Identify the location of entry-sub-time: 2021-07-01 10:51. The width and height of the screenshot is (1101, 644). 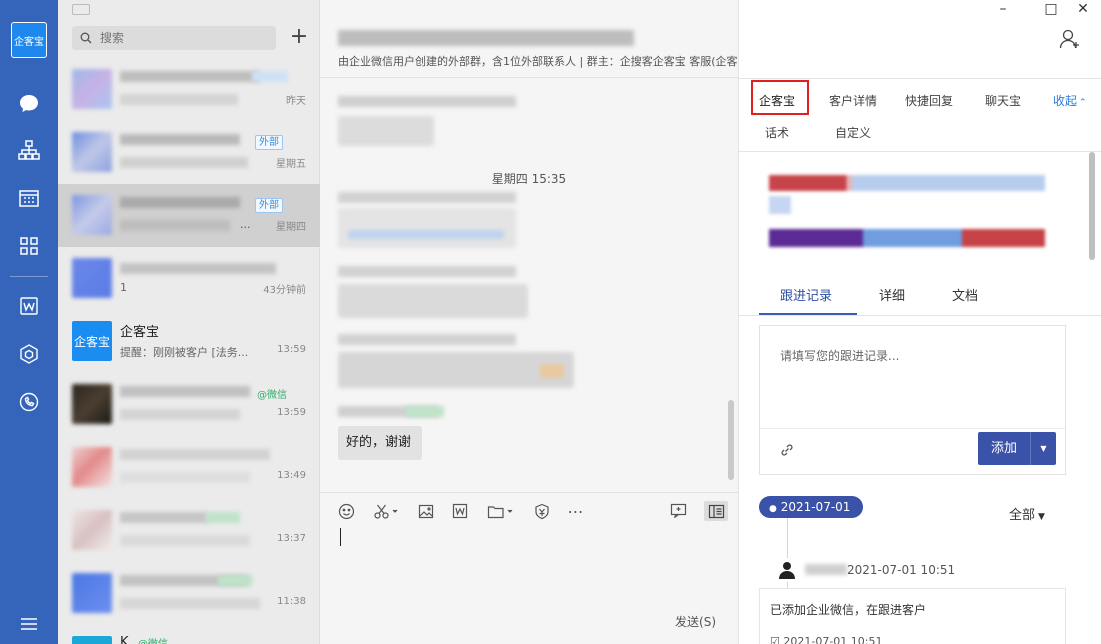
(833, 639).